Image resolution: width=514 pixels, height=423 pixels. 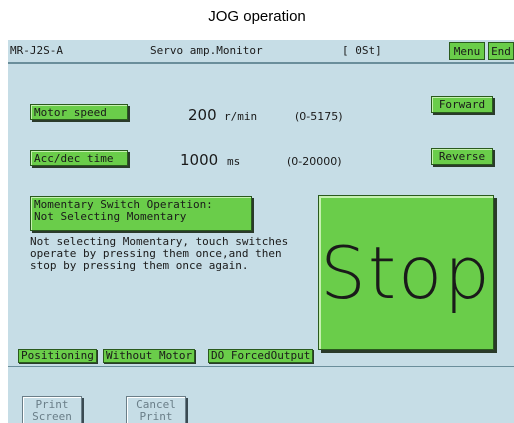 What do you see at coordinates (149, 356) in the screenshot?
I see `tab-without-motor: Without Motor` at bounding box center [149, 356].